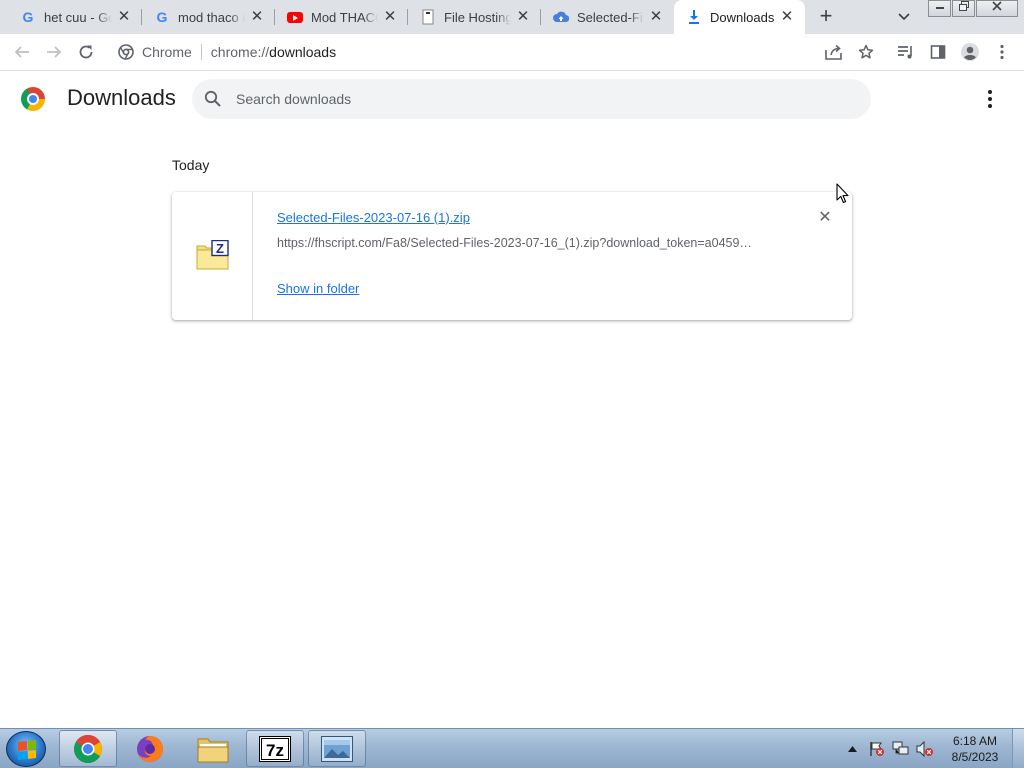 This screenshot has height=768, width=1024. I want to click on tab-title: Selected-Files, so click(610, 17).